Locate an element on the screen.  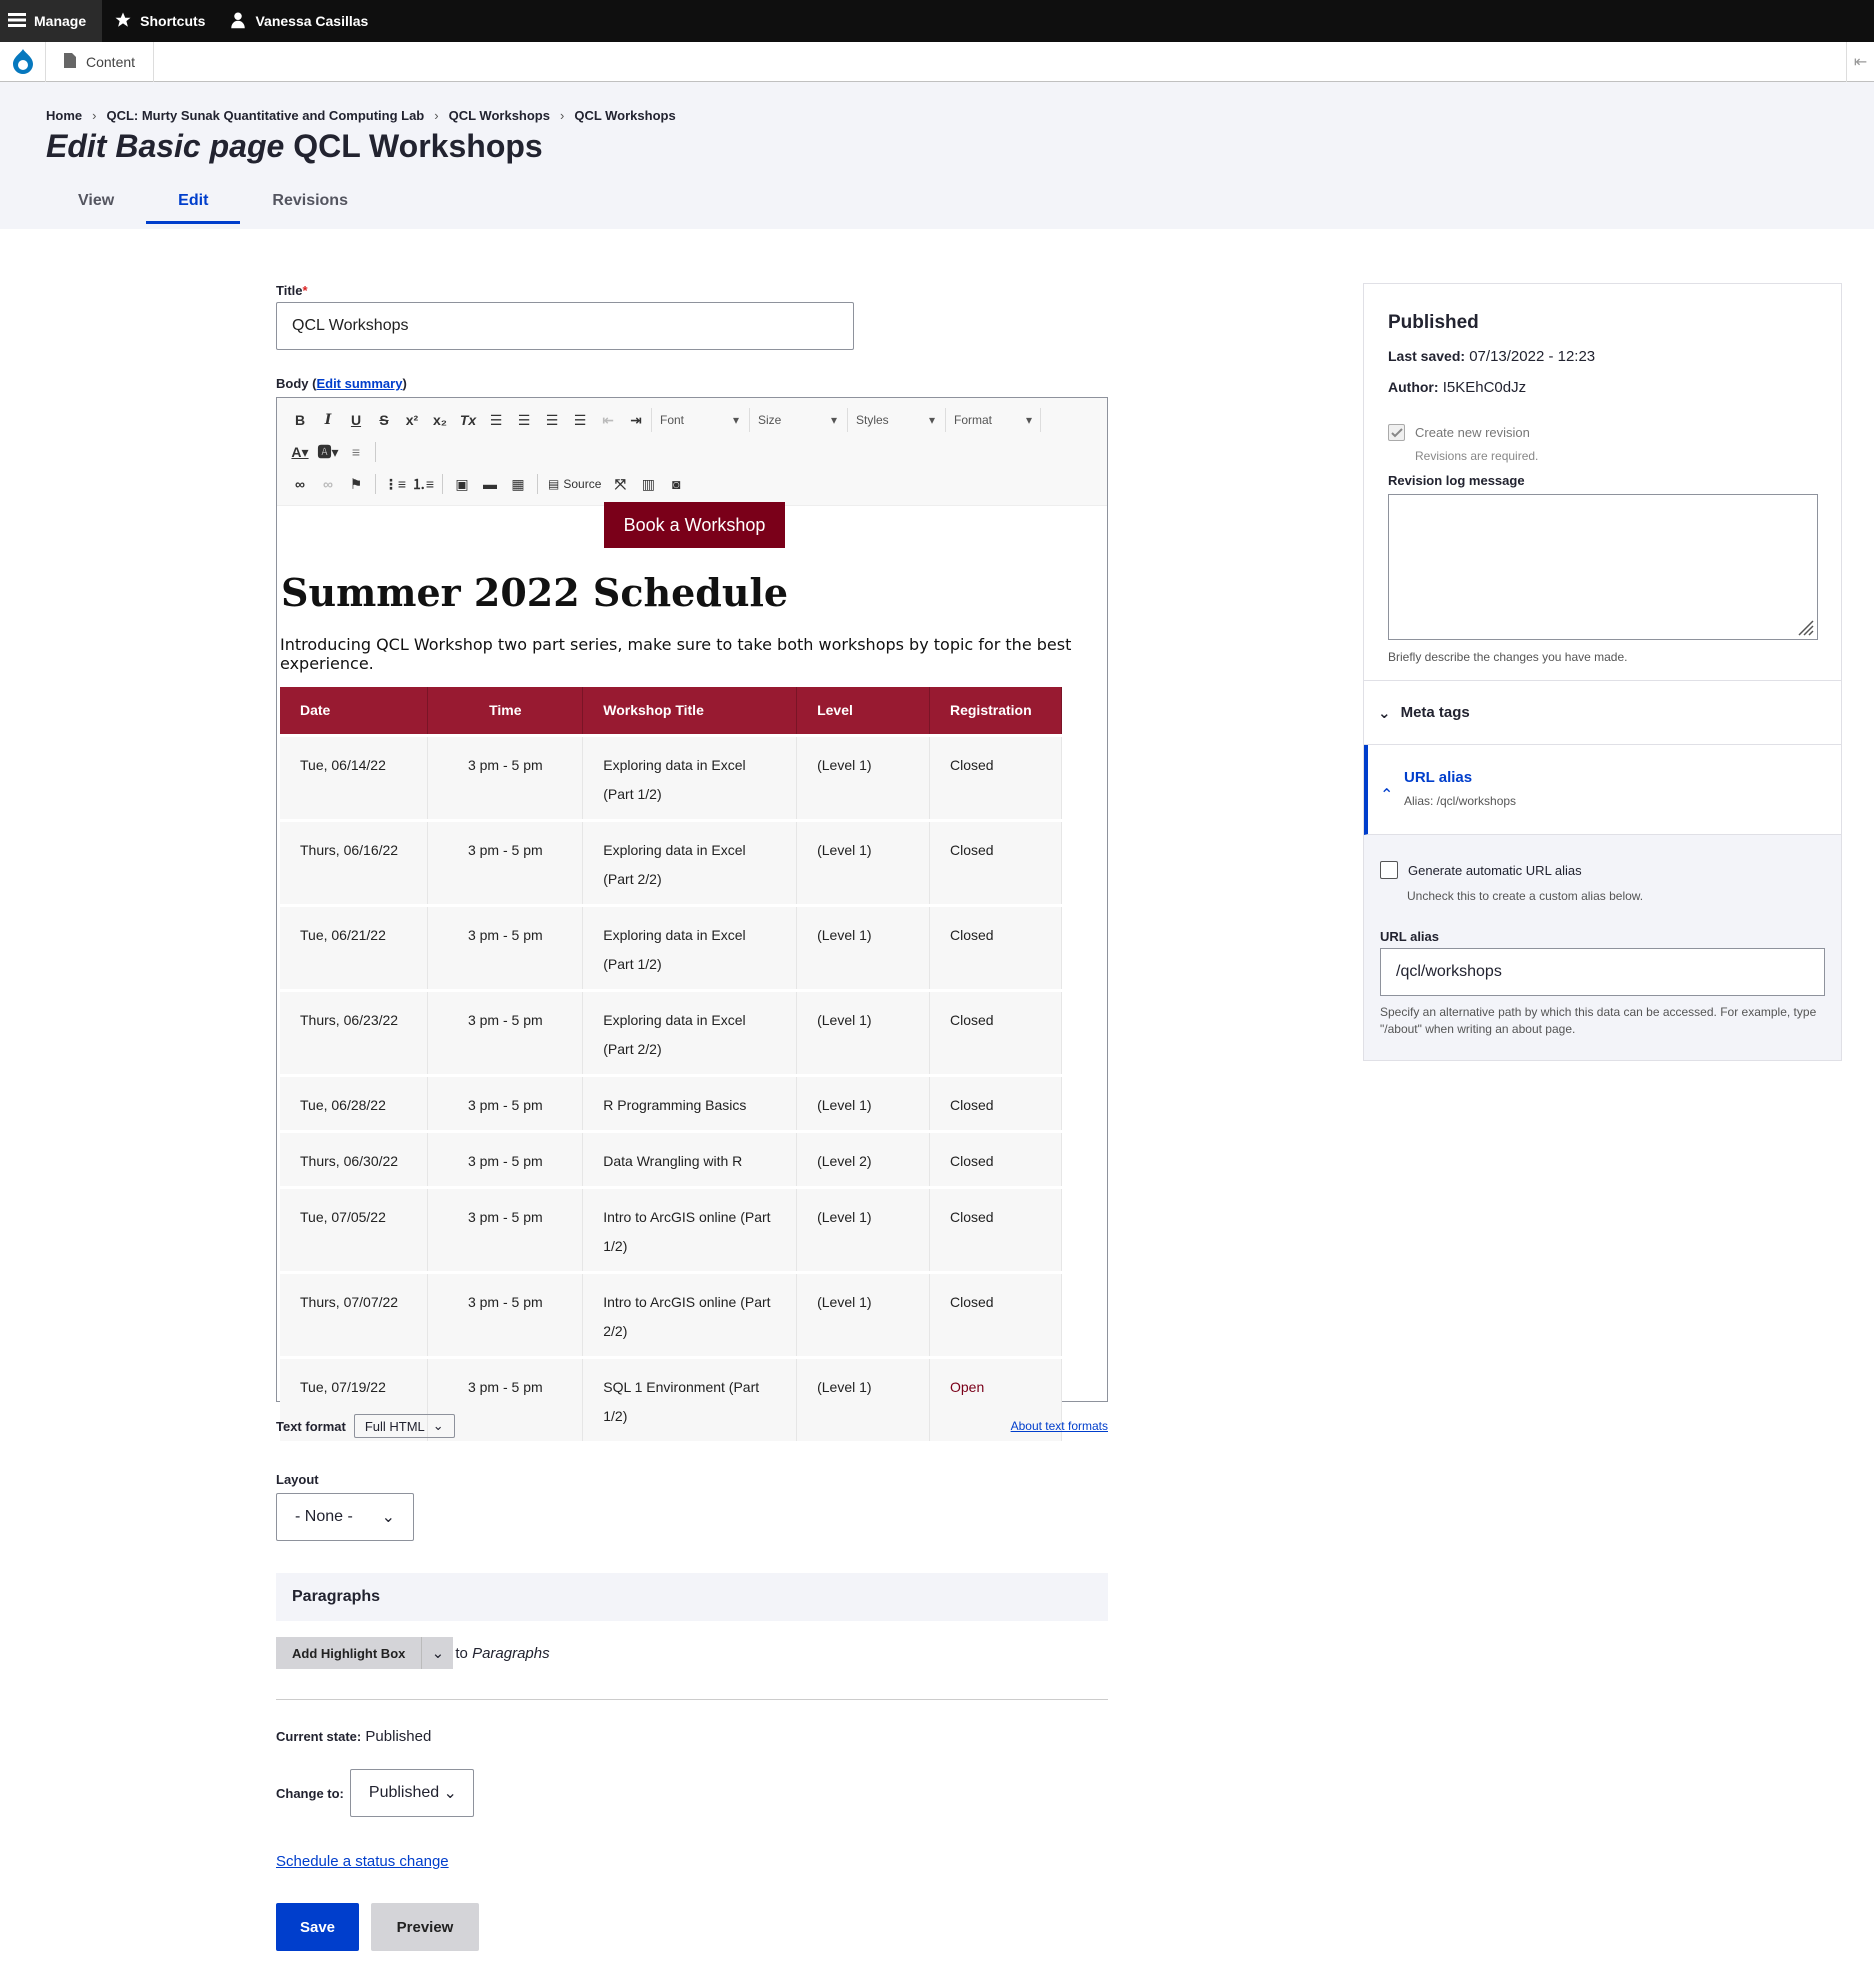
justify-icon: ☰ is located at coordinates (580, 420).